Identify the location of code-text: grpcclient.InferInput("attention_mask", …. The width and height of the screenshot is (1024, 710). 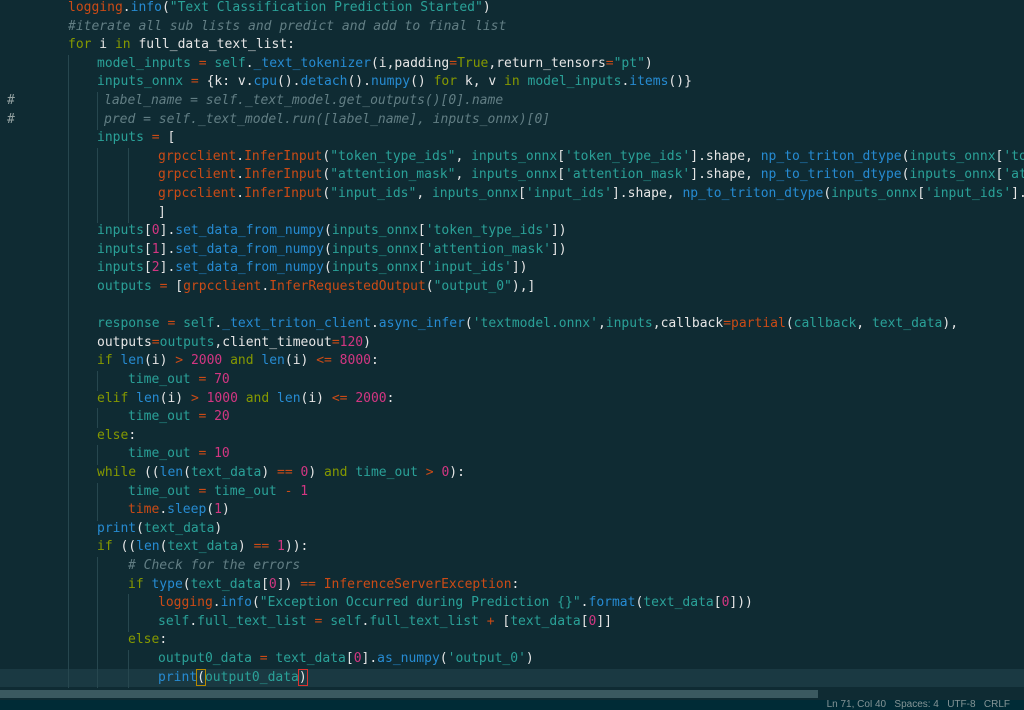
(591, 175).